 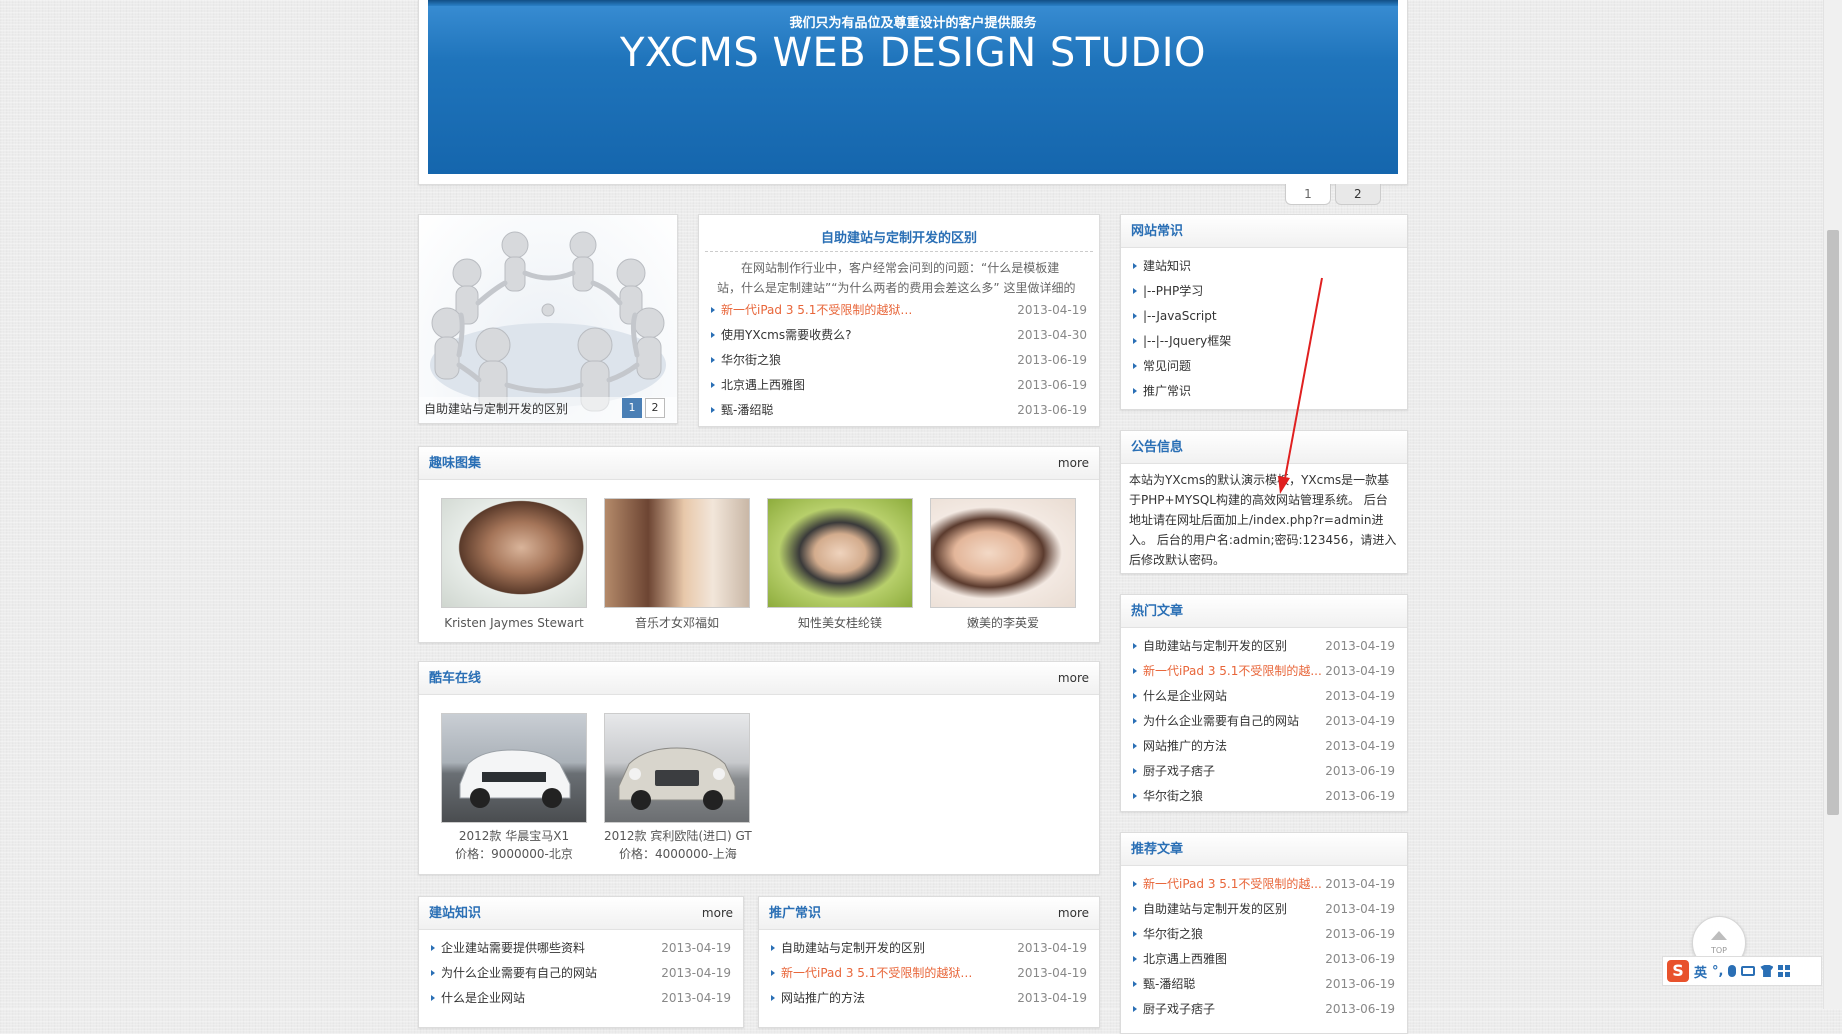 I want to click on list-item-title: |--|--Jquery框架, so click(x=1187, y=341).